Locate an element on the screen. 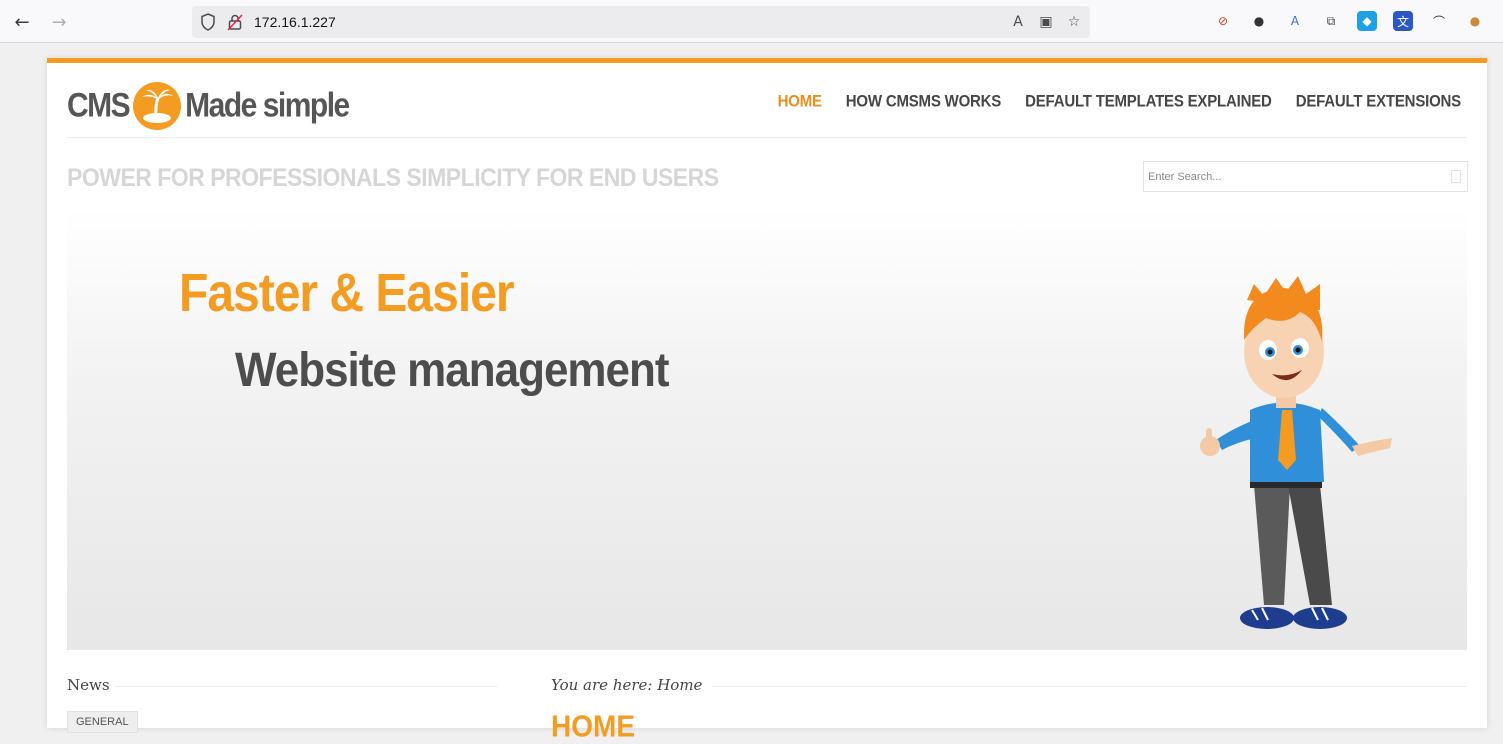  header-divider is located at coordinates (767, 137).